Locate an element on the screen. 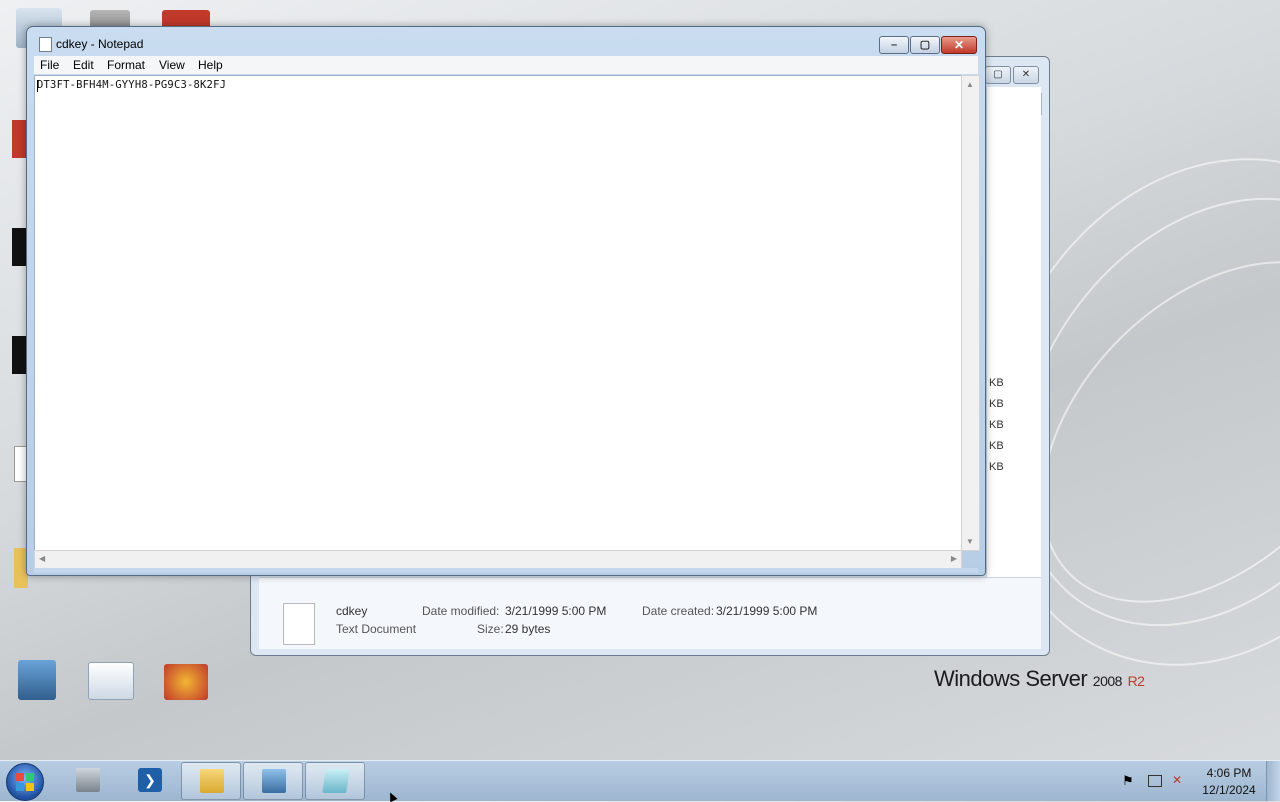  menu-edit: Edit is located at coordinates (83, 65).